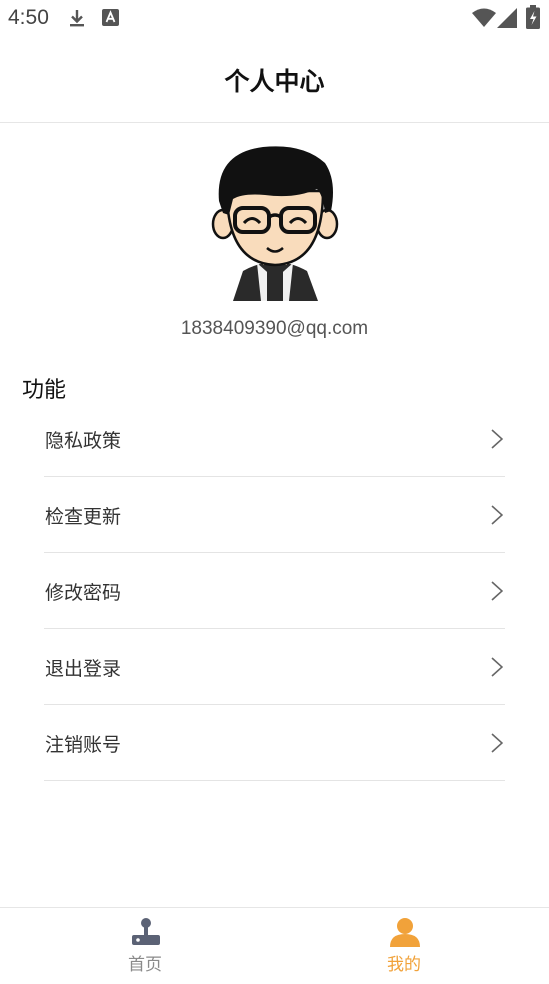 The image size is (549, 984). What do you see at coordinates (146, 934) in the screenshot?
I see `joystick-icon` at bounding box center [146, 934].